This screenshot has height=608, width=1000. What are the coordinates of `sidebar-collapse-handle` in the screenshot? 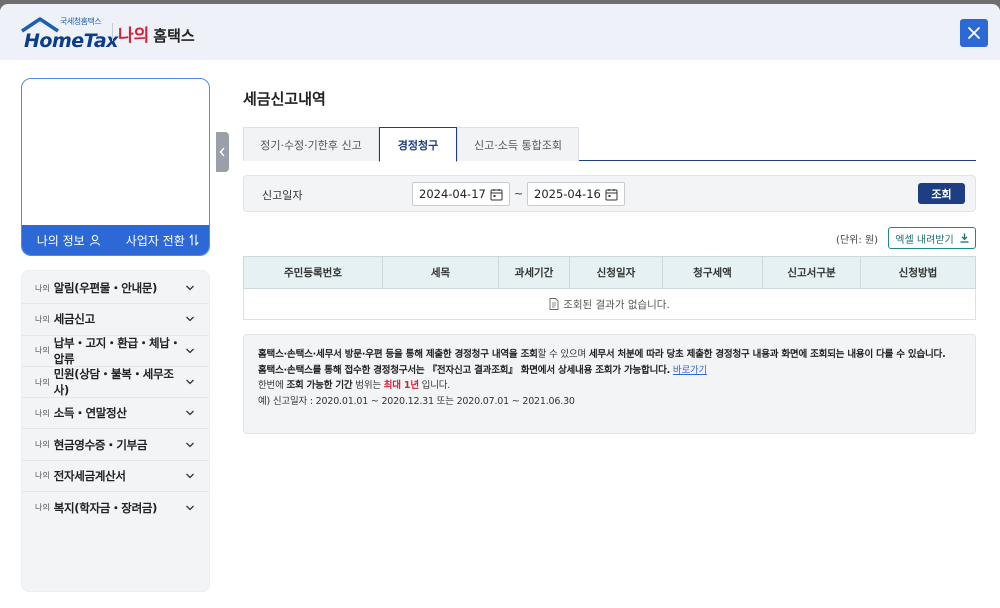 It's located at (222, 152).